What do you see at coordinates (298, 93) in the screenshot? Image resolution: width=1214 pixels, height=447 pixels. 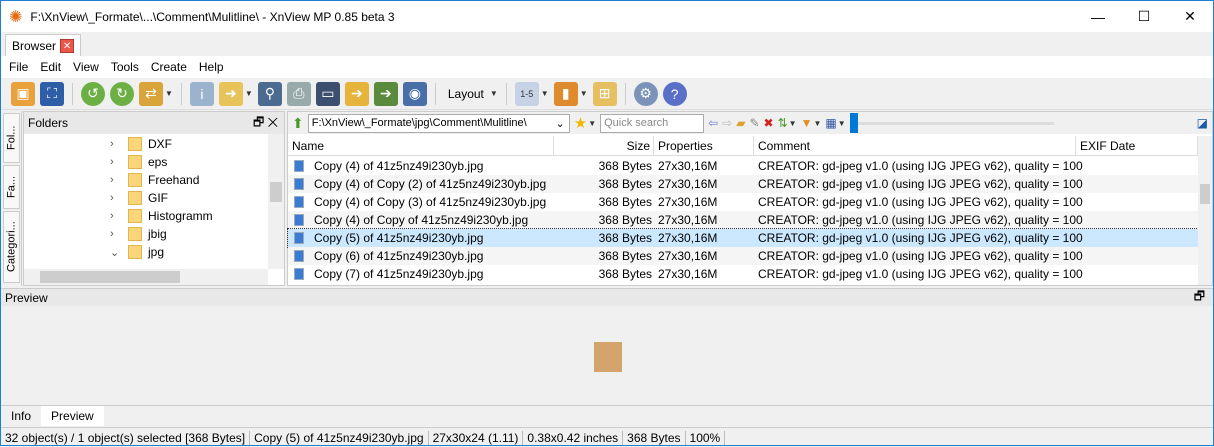 I see `print-icon: ⎙` at bounding box center [298, 93].